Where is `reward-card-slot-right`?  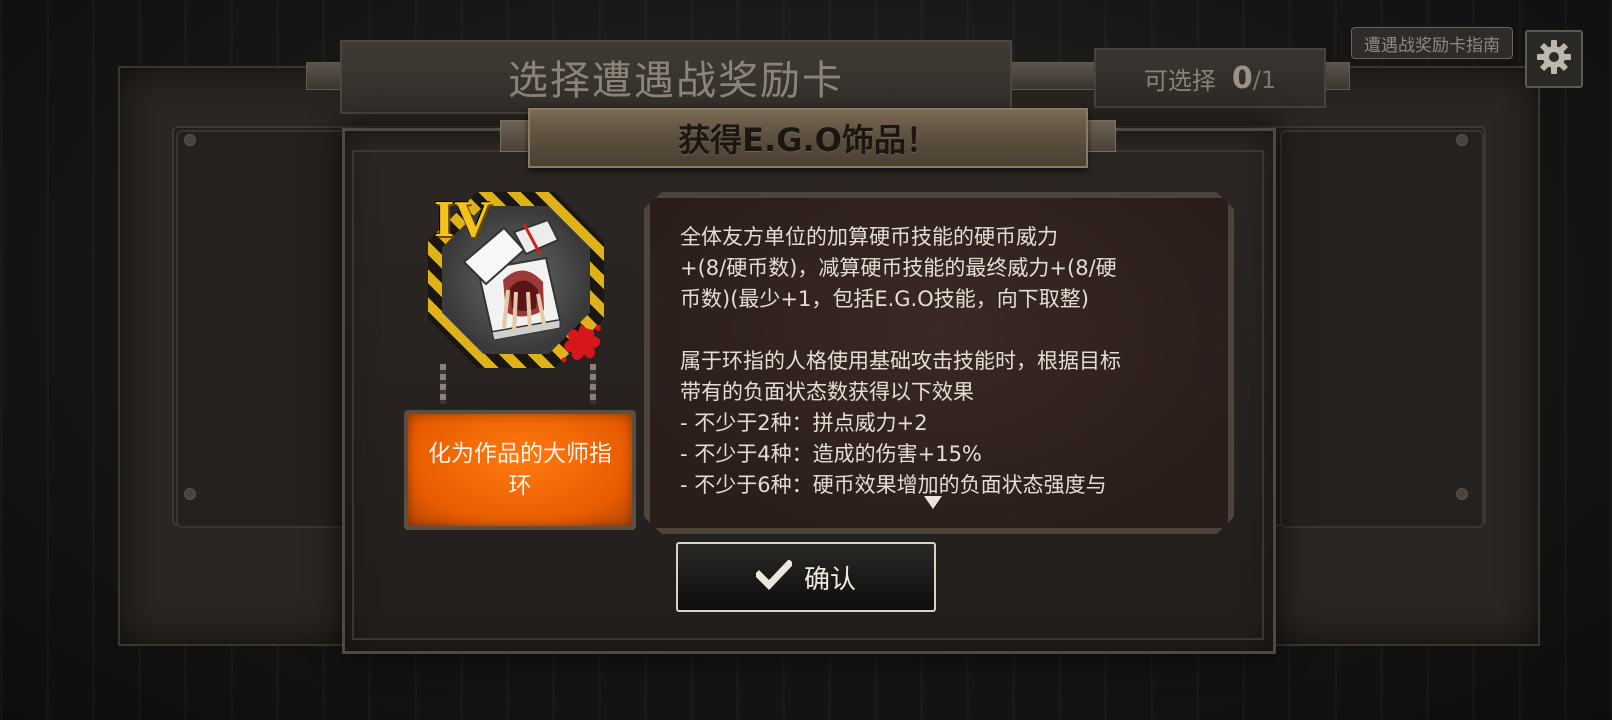
reward-card-slot-right is located at coordinates (1382, 329).